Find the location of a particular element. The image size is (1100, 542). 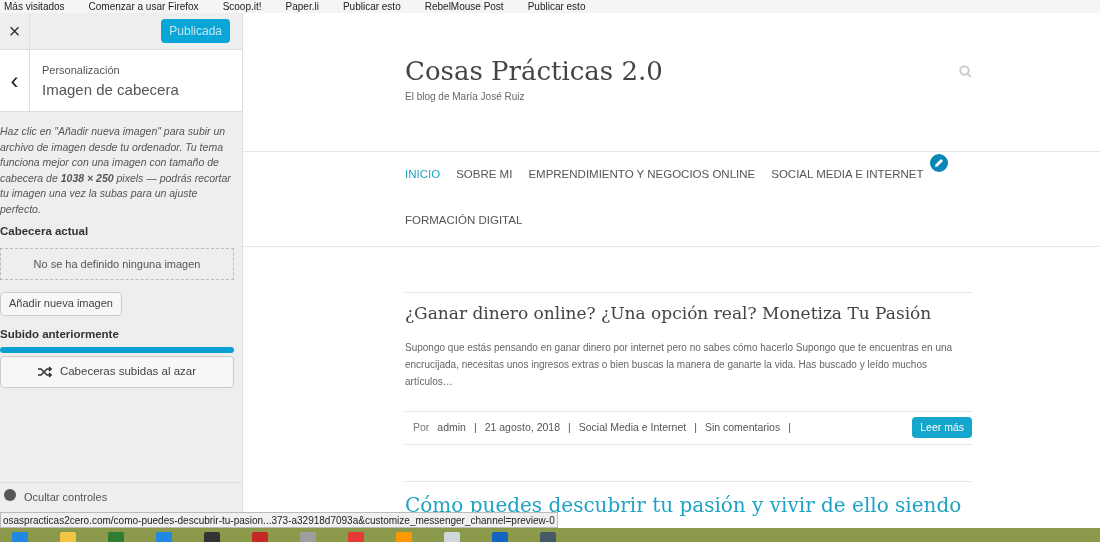

comments-link: Sin comentarios is located at coordinates (742, 427).